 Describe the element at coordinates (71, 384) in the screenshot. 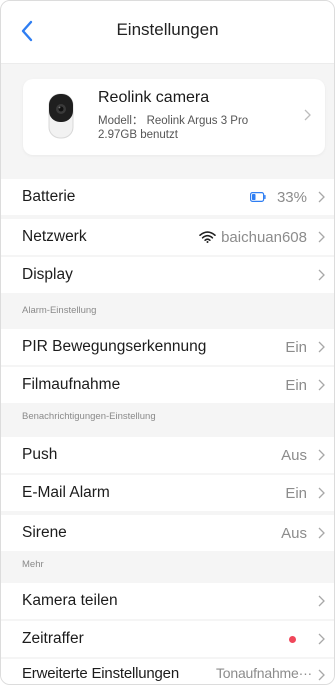

I see `row-label: Filmaufnahme` at that location.